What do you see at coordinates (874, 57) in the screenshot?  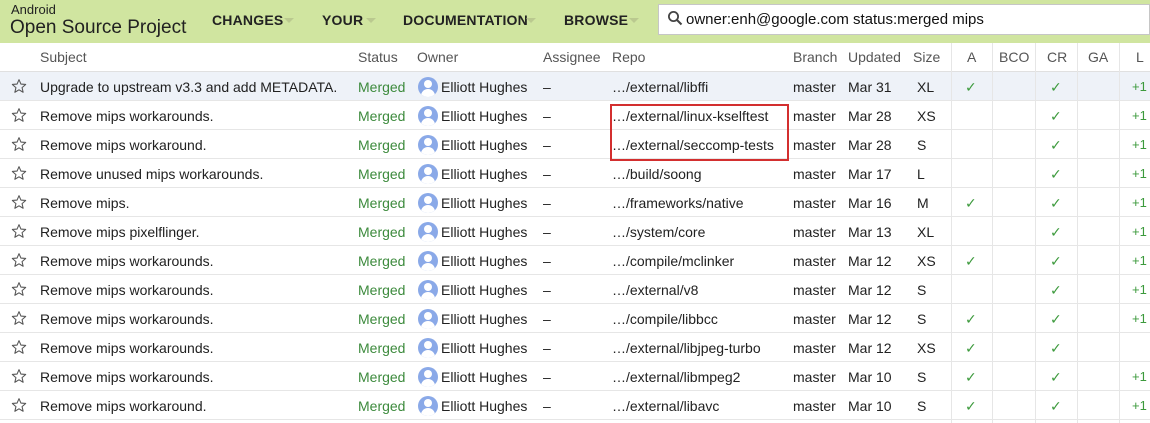 I see `column-header-updated: Updated` at bounding box center [874, 57].